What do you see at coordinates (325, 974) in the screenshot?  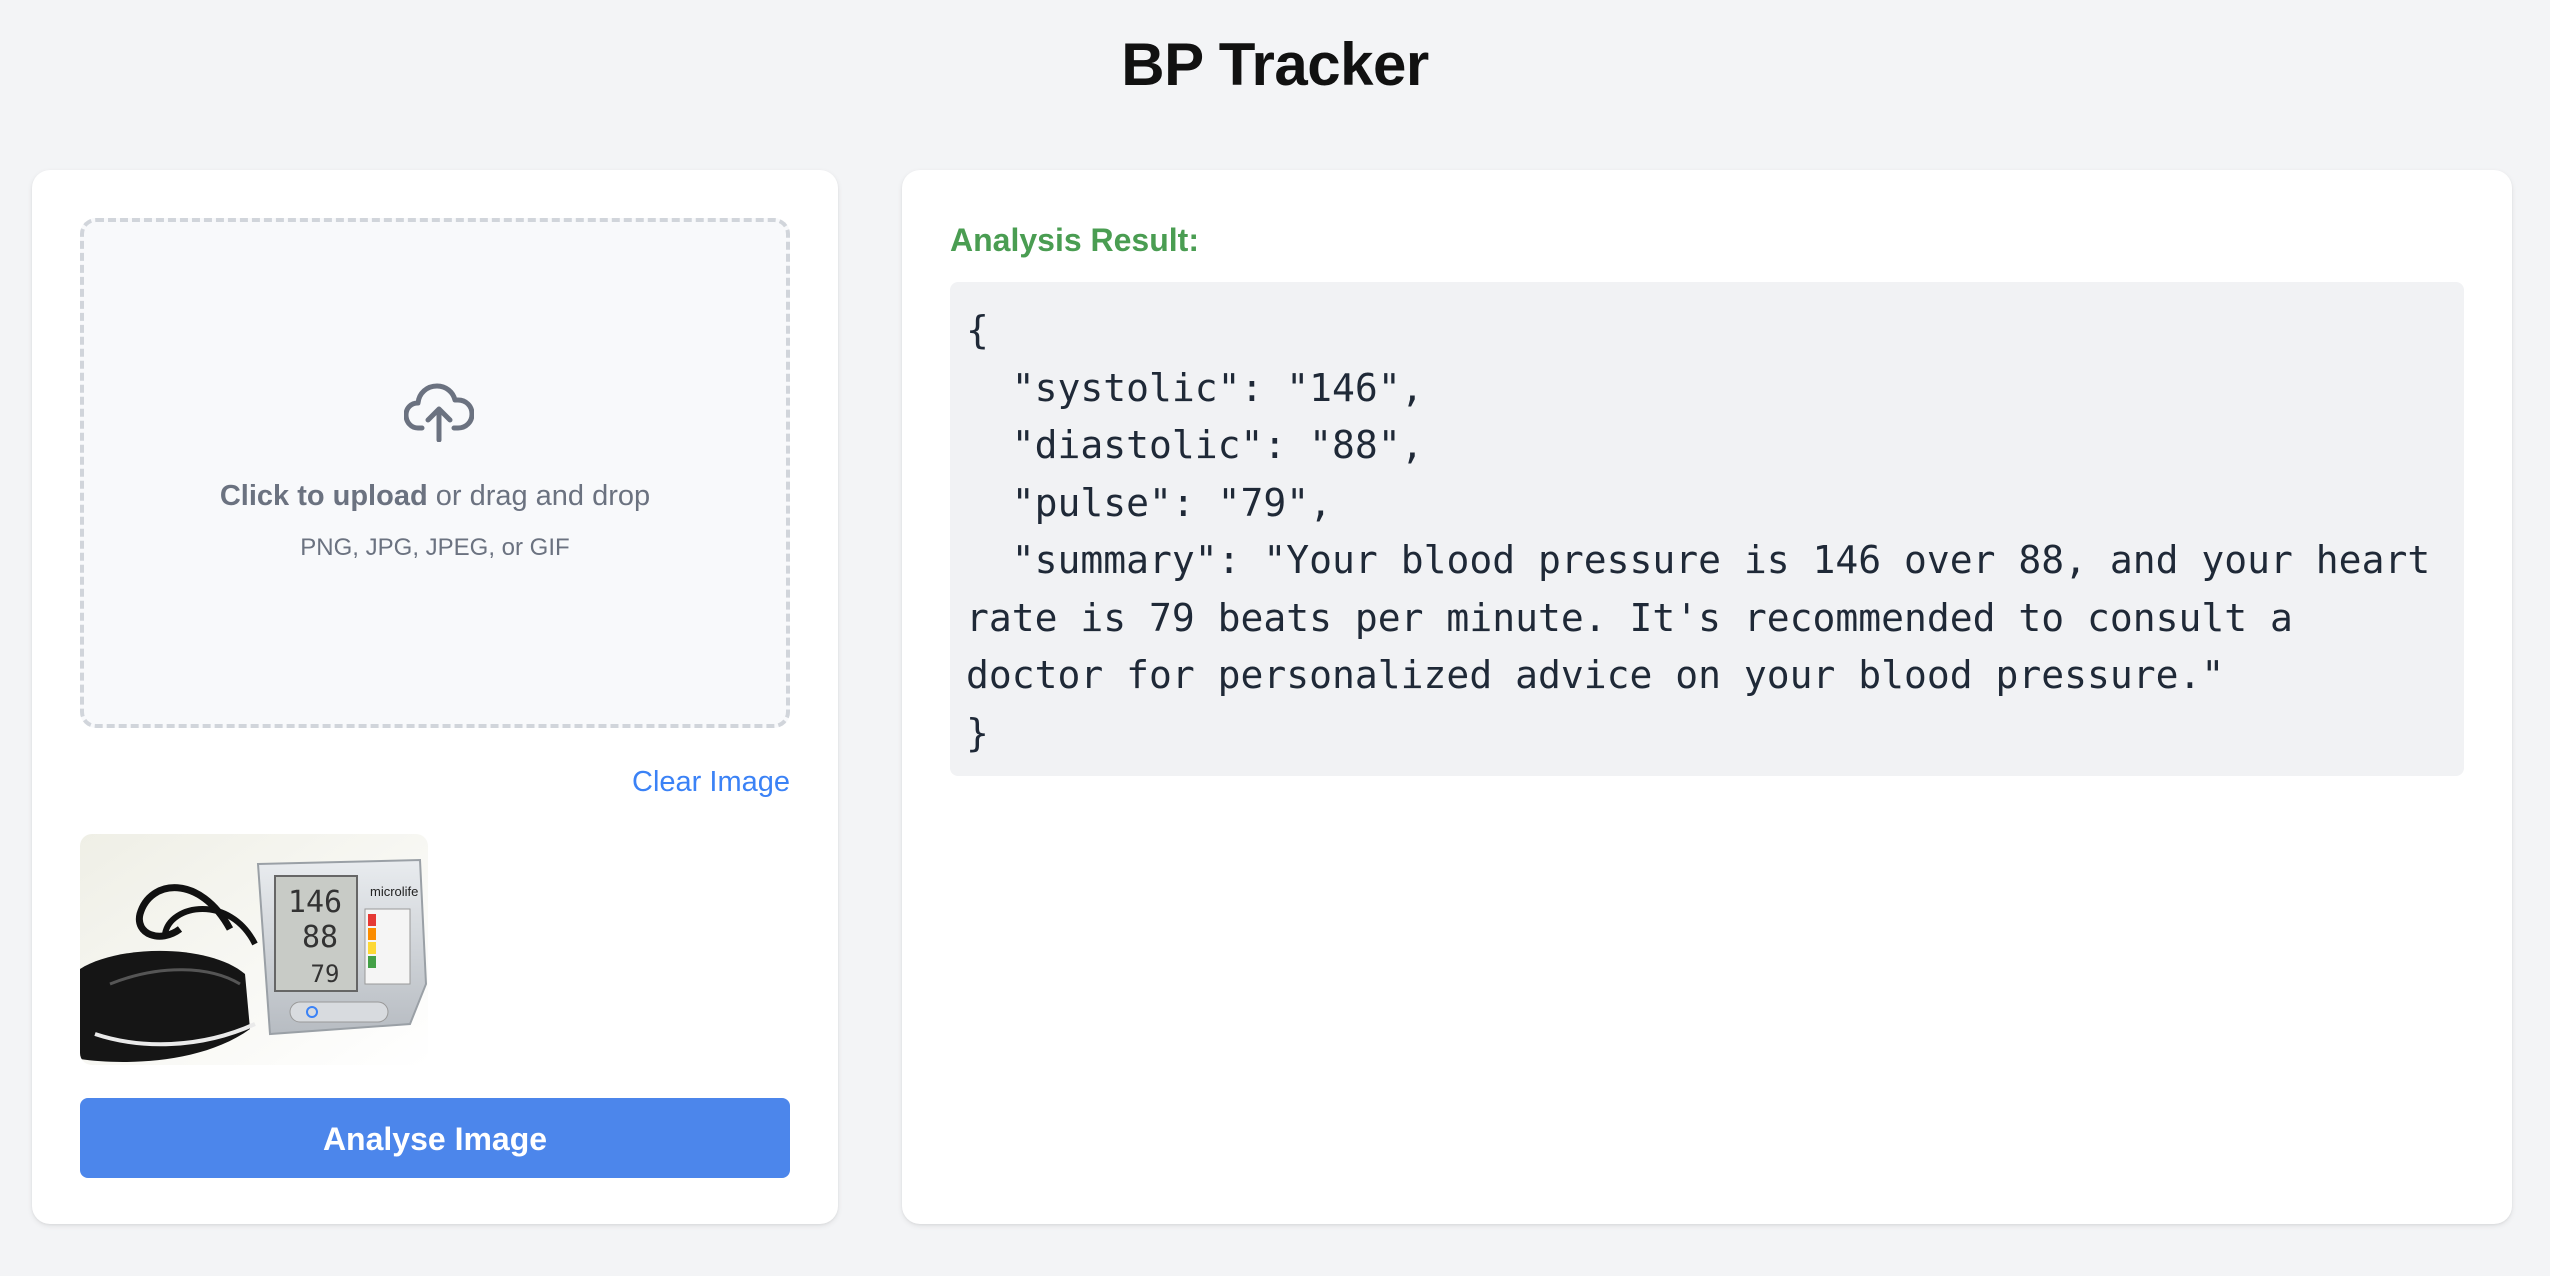 I see `preview-digit-3: 79` at bounding box center [325, 974].